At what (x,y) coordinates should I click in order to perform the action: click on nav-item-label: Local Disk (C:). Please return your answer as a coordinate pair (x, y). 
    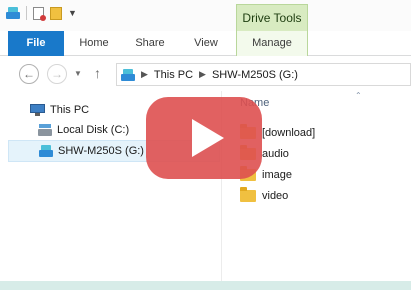
    Looking at the image, I should click on (93, 130).